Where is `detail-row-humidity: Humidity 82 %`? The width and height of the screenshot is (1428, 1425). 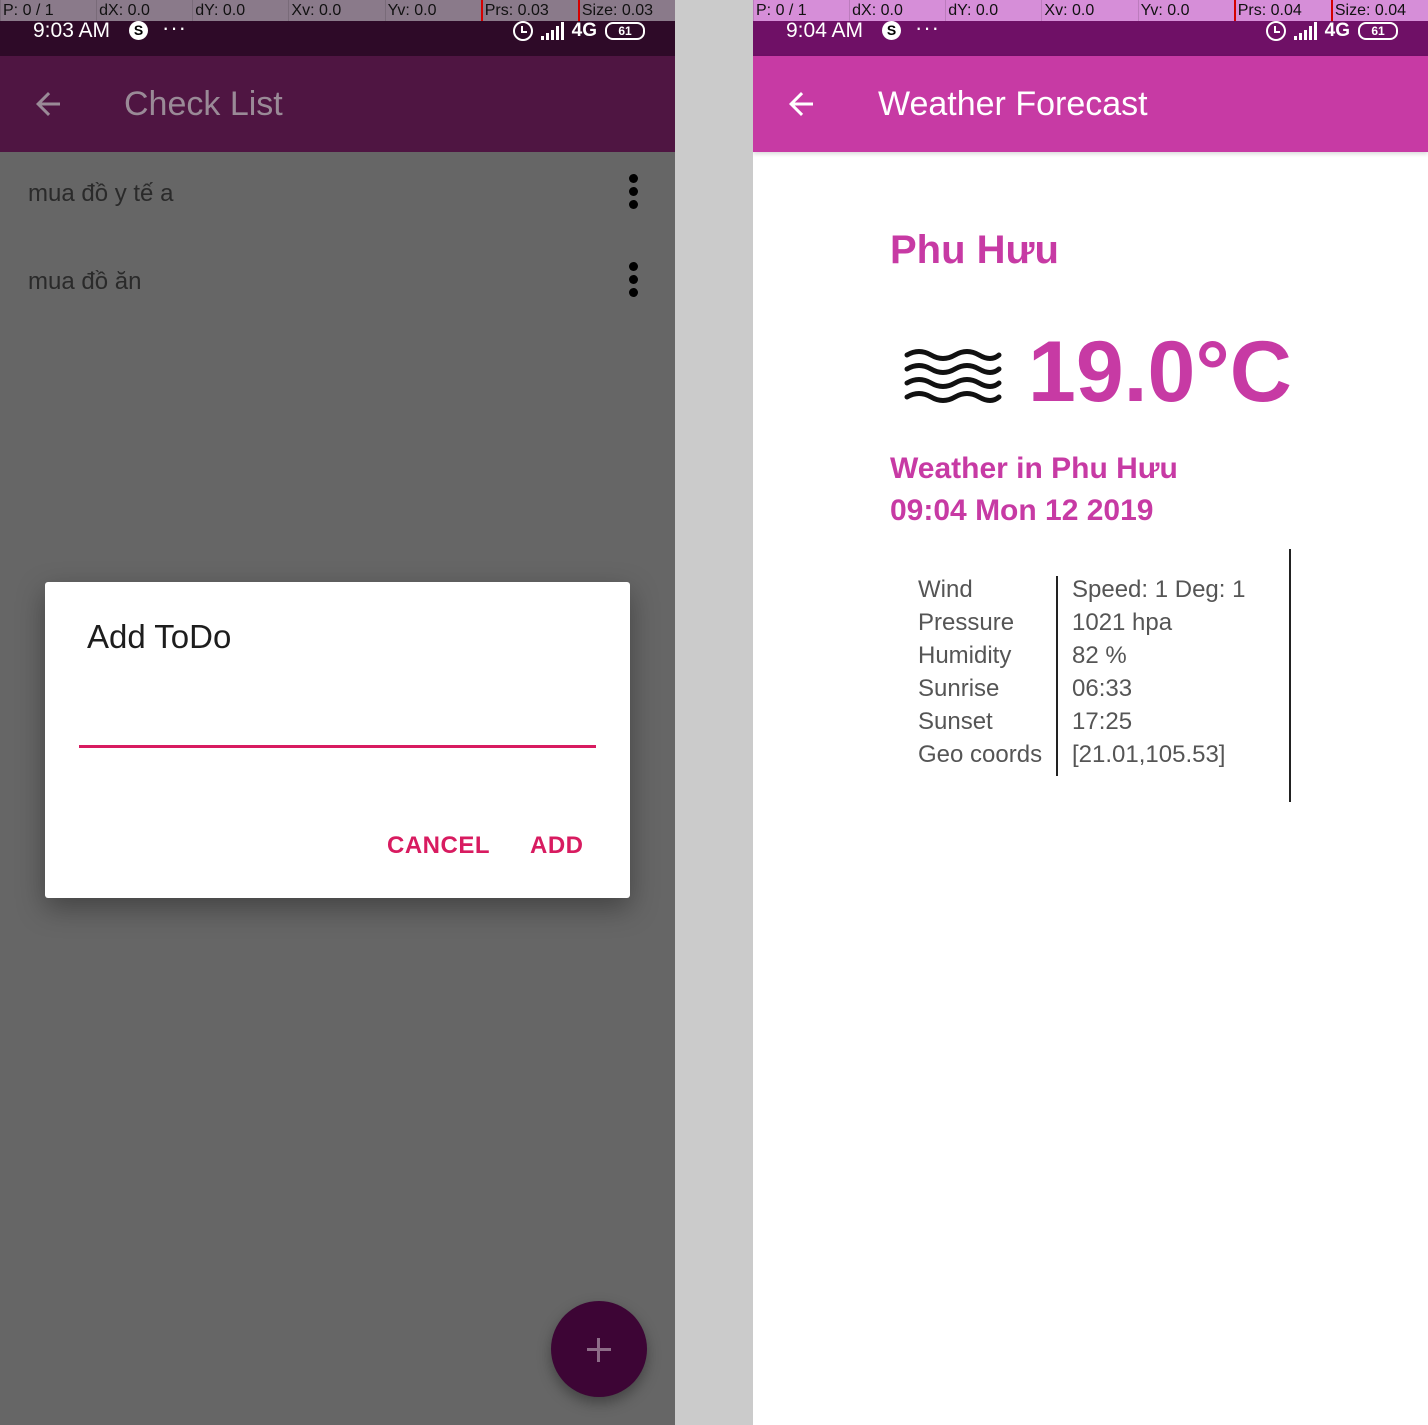
detail-row-humidity: Humidity 82 % is located at coordinates (1096, 658).